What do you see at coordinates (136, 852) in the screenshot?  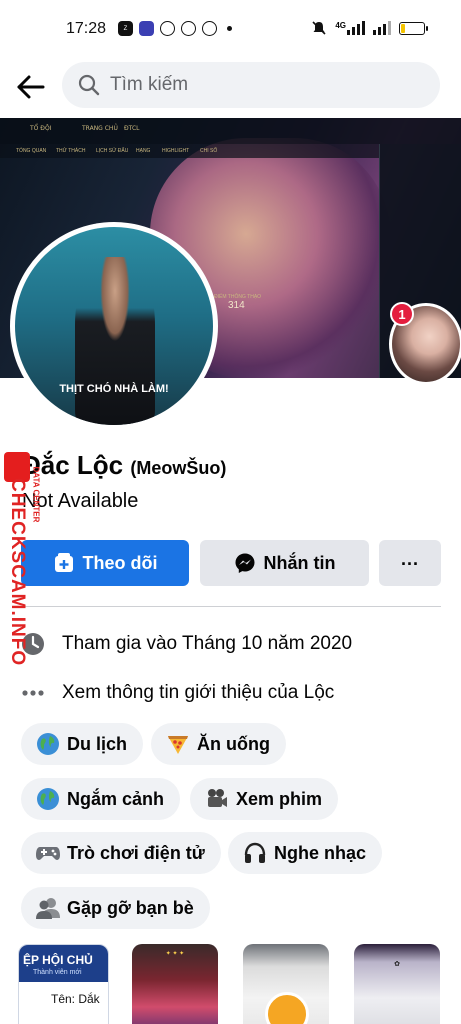 I see `interest-label: Trò chơi điện tử` at bounding box center [136, 852].